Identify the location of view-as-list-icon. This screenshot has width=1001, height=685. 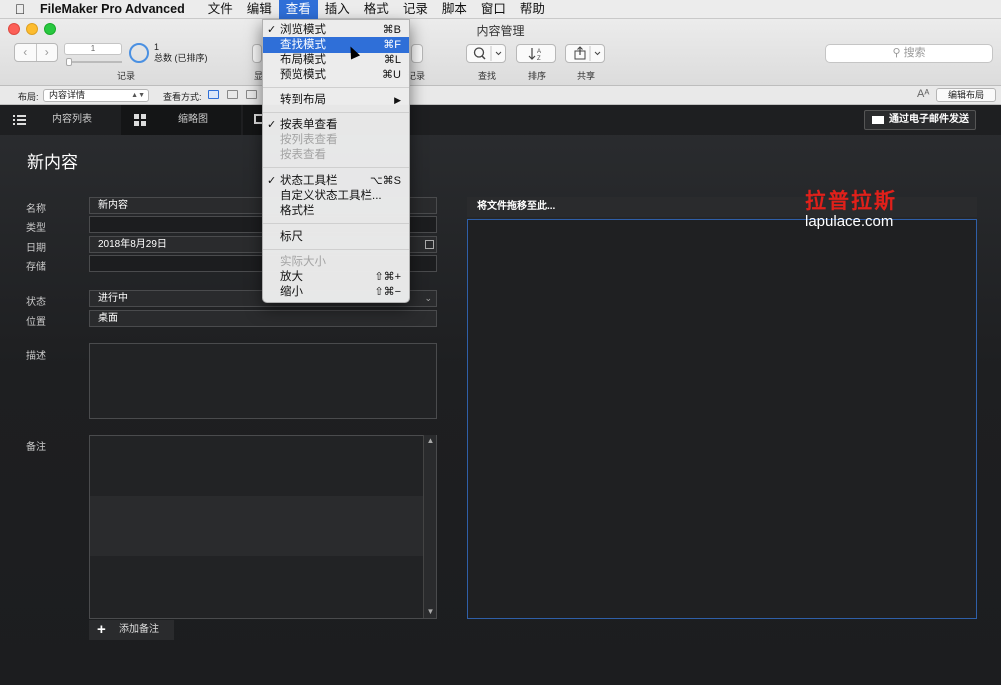
(232, 94).